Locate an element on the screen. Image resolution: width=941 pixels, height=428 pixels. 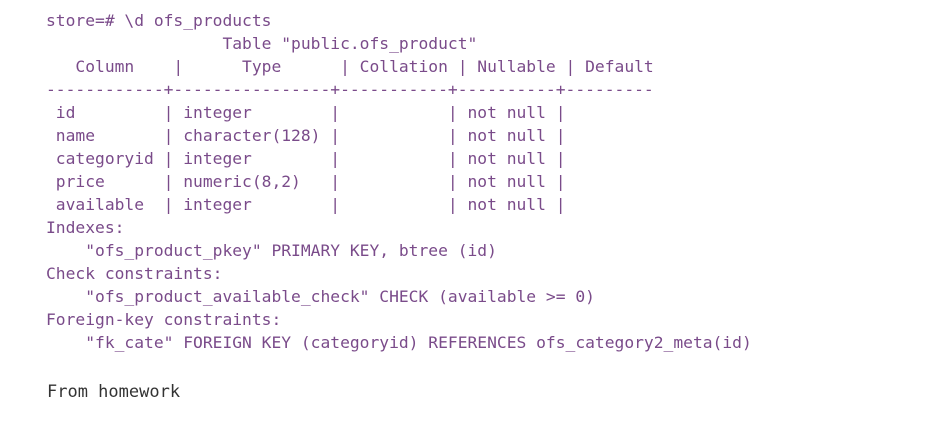
psql-prompt-command: store=# \d ofs_products is located at coordinates (159, 20).